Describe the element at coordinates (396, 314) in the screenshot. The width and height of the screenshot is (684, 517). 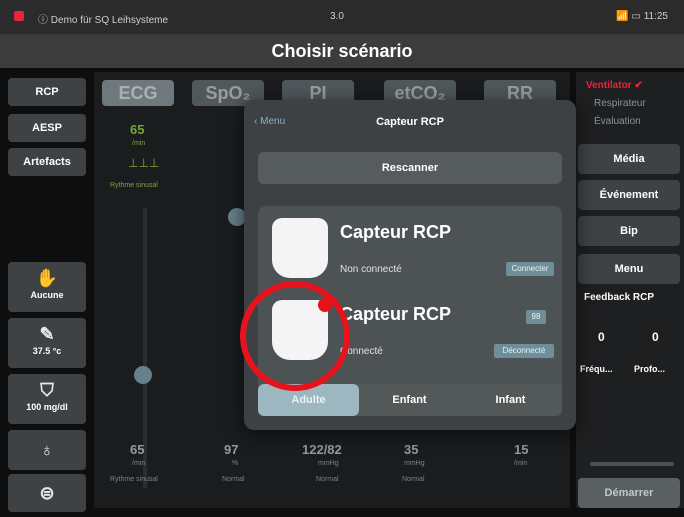
I see `sensor-2-name: Capteur RCP` at that location.